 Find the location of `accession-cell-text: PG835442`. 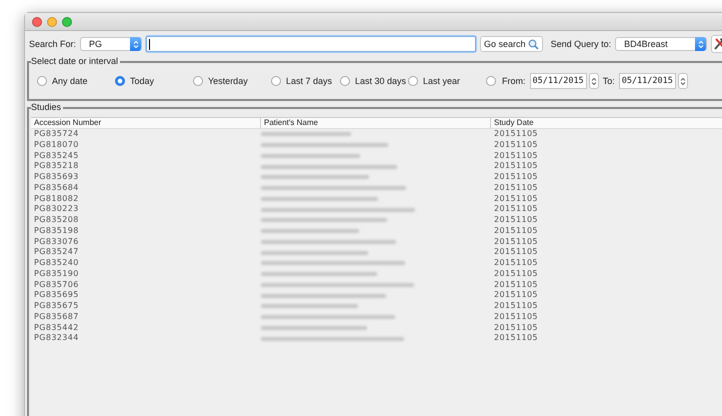

accession-cell-text: PG835442 is located at coordinates (56, 328).